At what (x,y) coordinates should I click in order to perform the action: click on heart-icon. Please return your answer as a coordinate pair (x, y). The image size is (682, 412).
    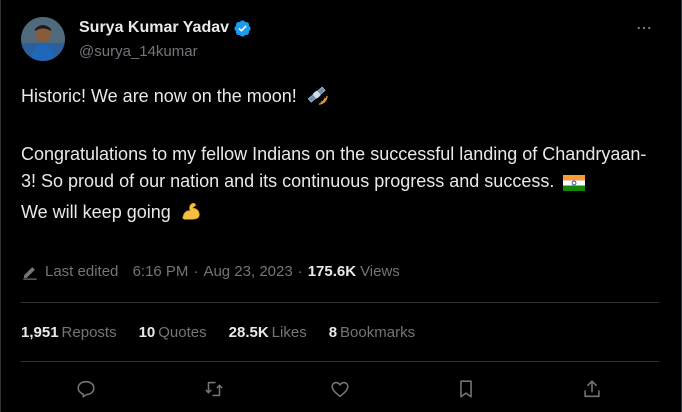
    Looking at the image, I should click on (340, 389).